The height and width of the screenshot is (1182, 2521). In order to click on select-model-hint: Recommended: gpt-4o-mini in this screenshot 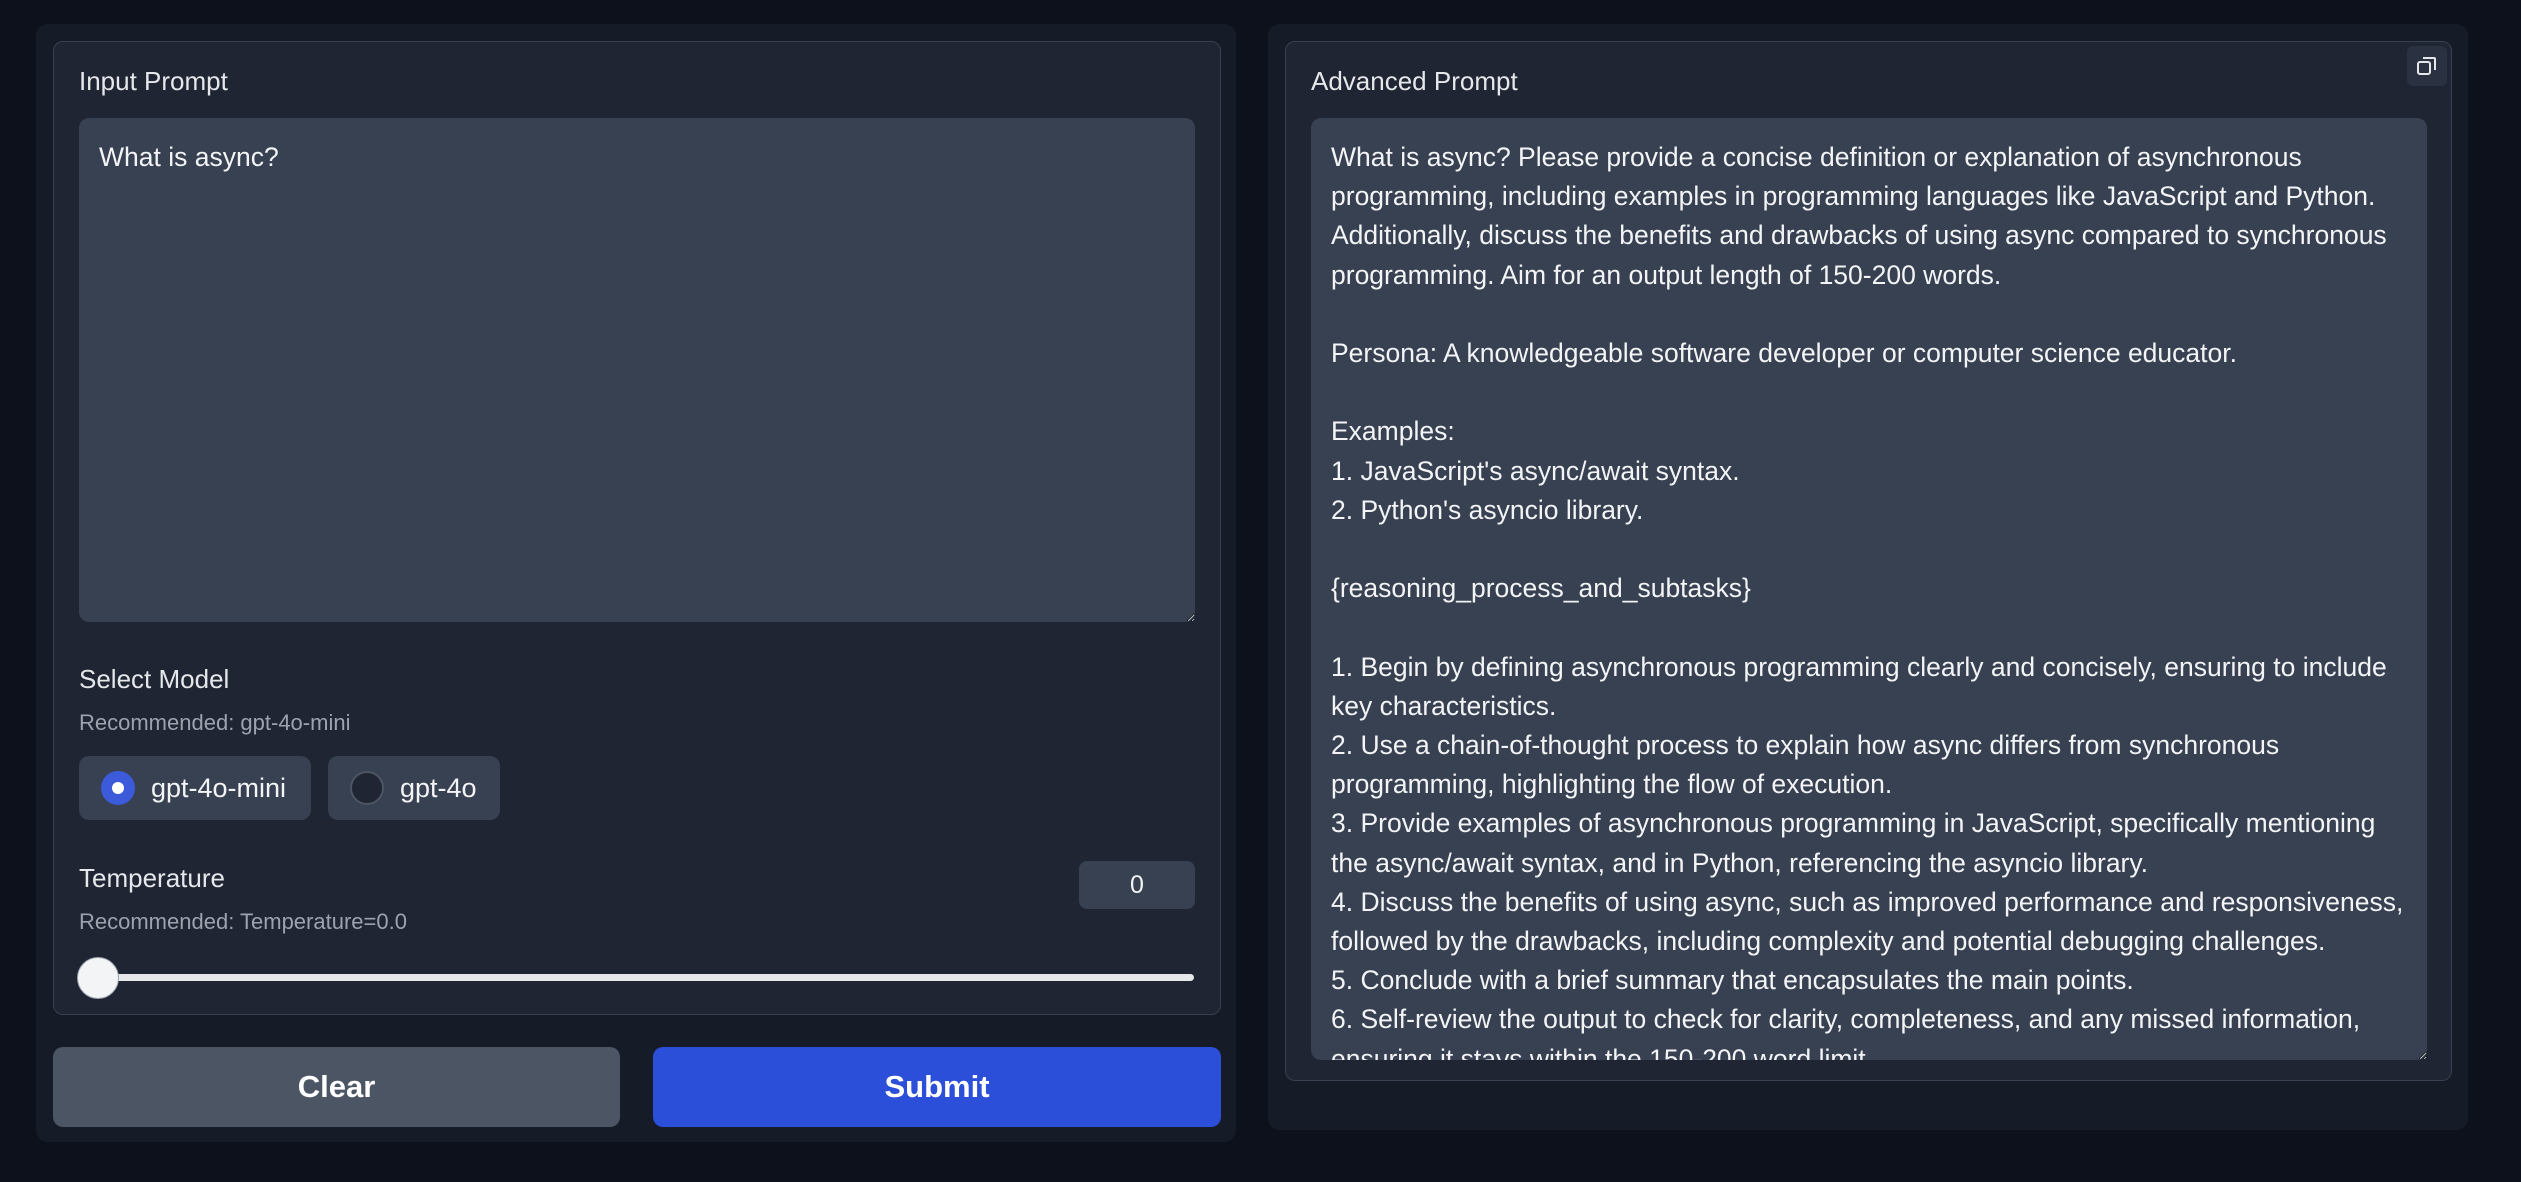, I will do `click(215, 722)`.